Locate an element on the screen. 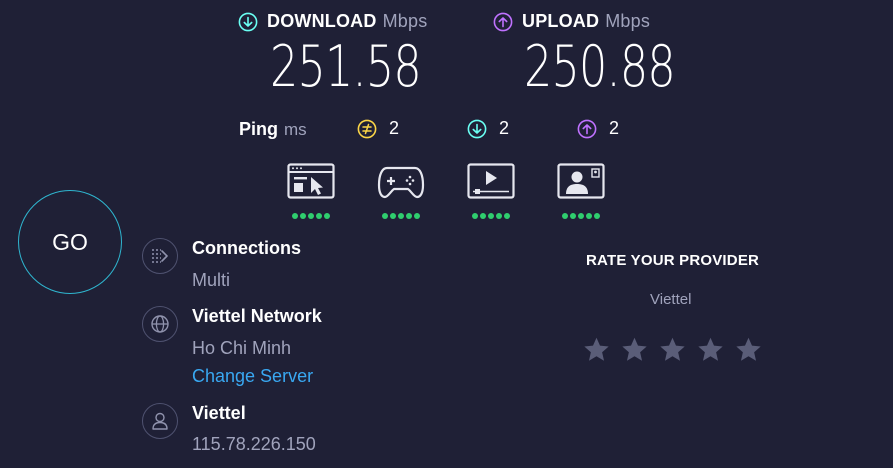 This screenshot has height=468, width=893. download-label: DOWNLOAD is located at coordinates (322, 21).